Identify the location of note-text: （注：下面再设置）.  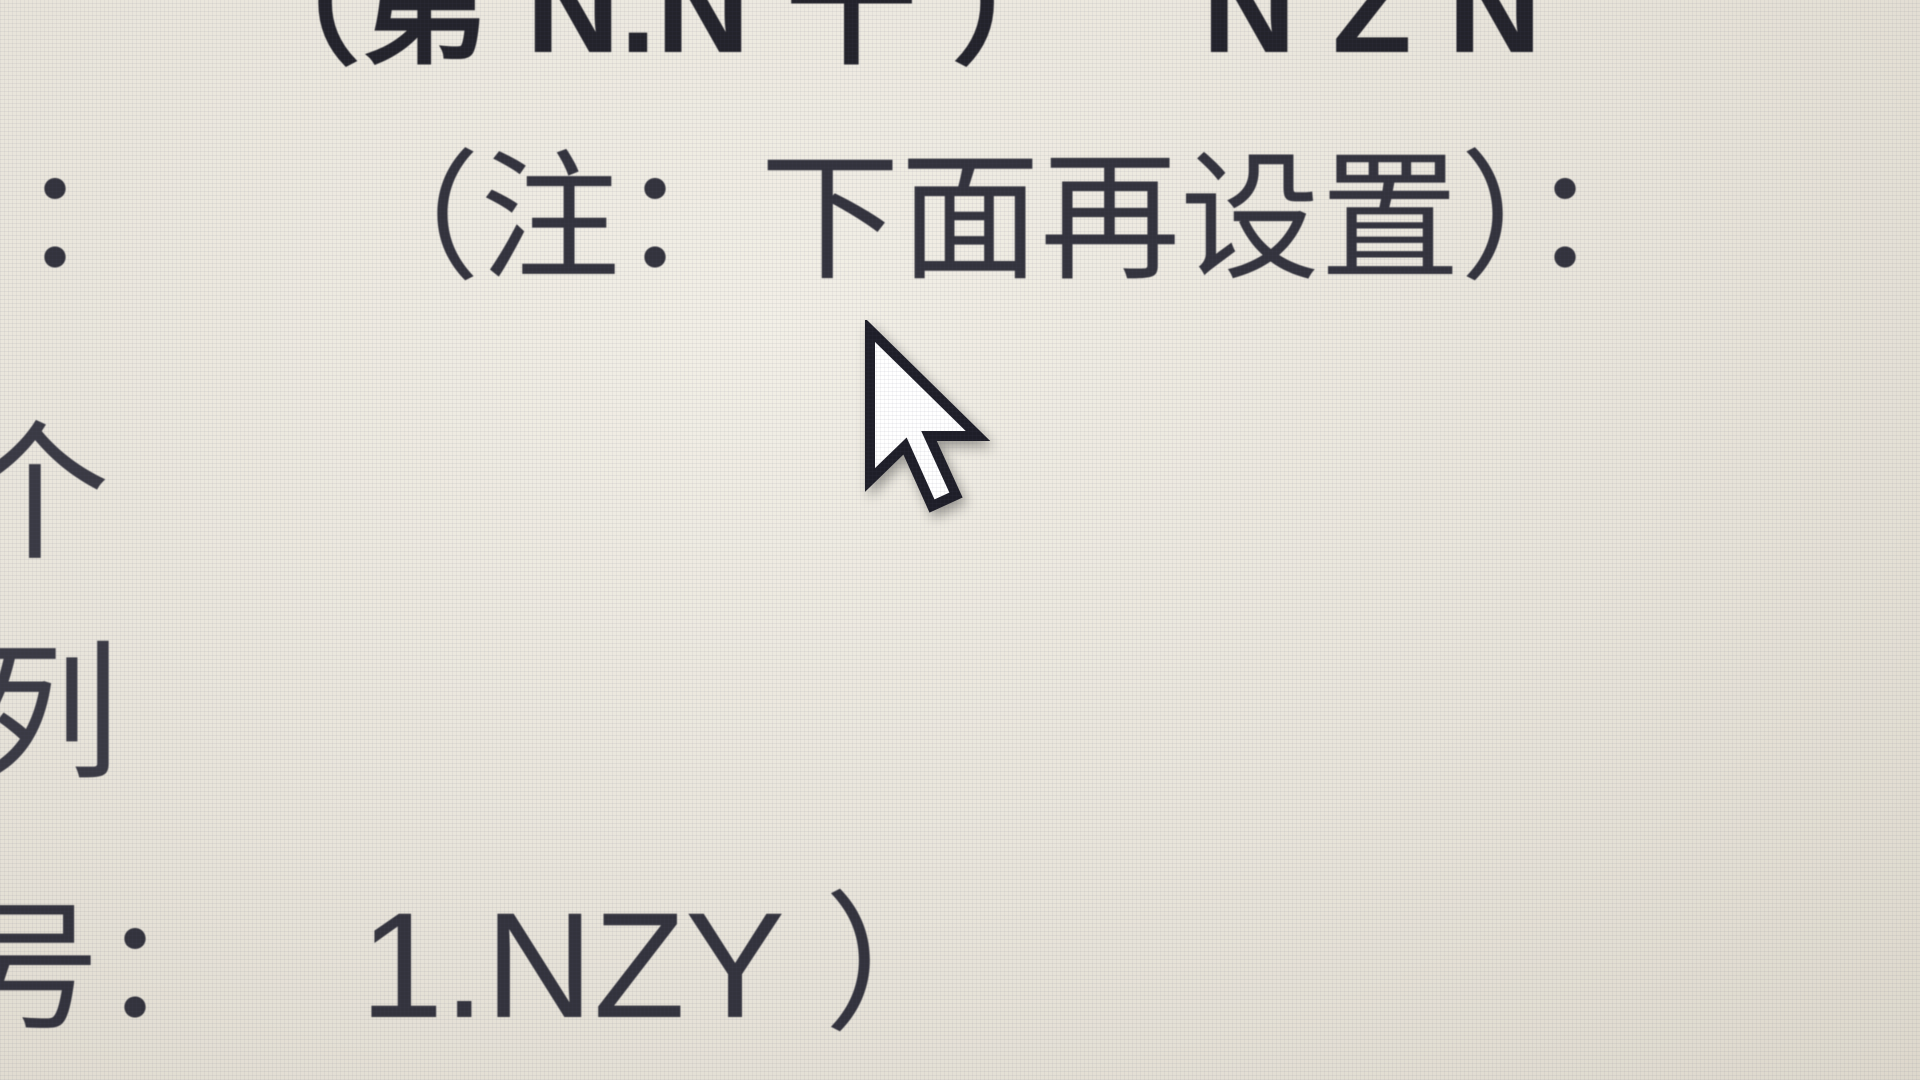
(935, 219).